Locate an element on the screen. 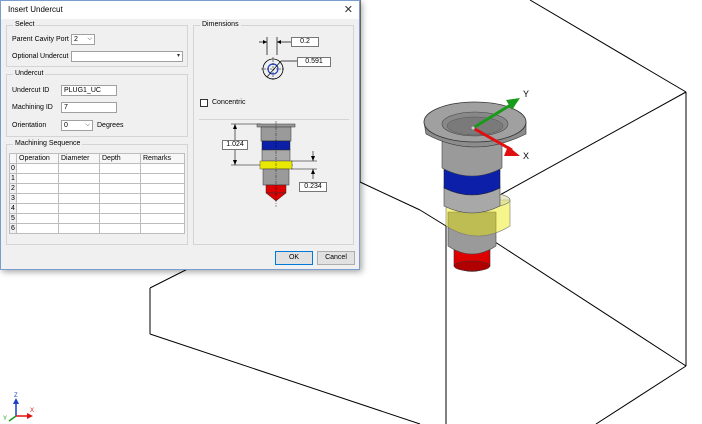 The width and height of the screenshot is (702, 424). row-number: 6 is located at coordinates (13, 228).